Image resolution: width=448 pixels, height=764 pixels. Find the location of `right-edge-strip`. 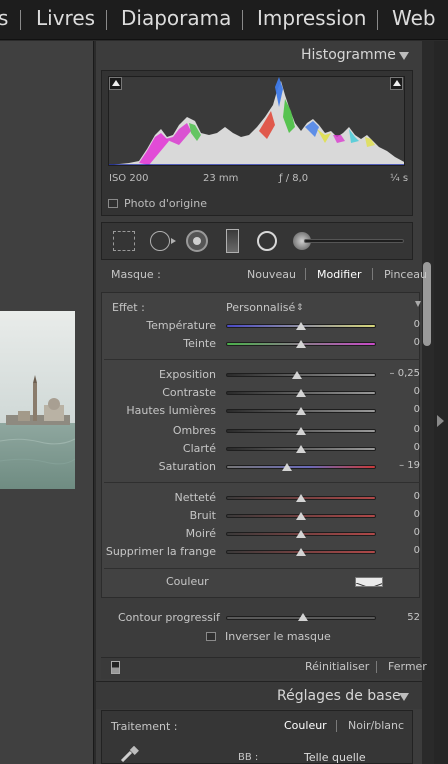

right-edge-strip is located at coordinates (441, 402).